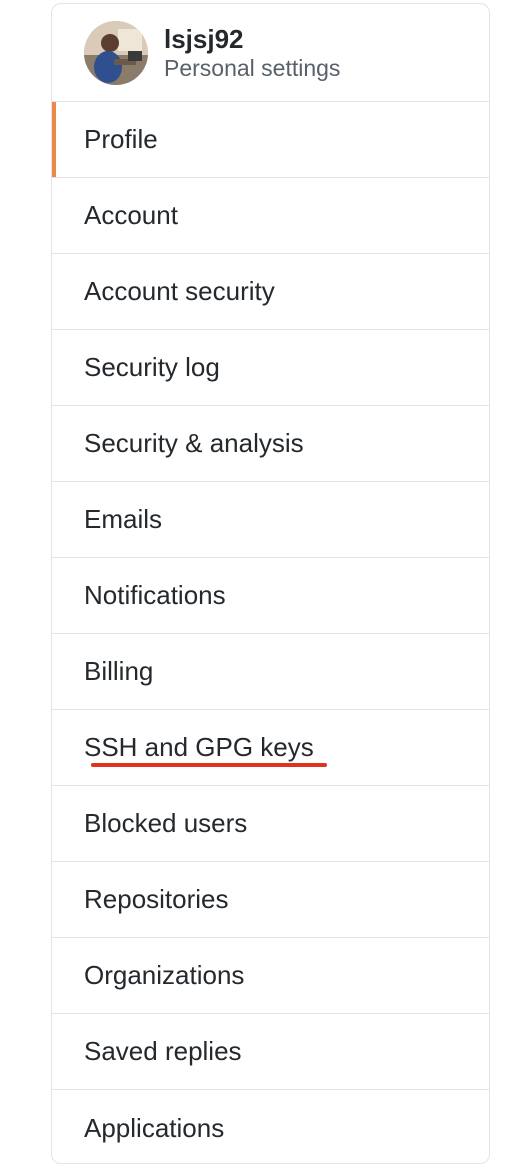 The height and width of the screenshot is (1176, 514). What do you see at coordinates (270, 900) in the screenshot?
I see `nav-item-repositories: Repositories` at bounding box center [270, 900].